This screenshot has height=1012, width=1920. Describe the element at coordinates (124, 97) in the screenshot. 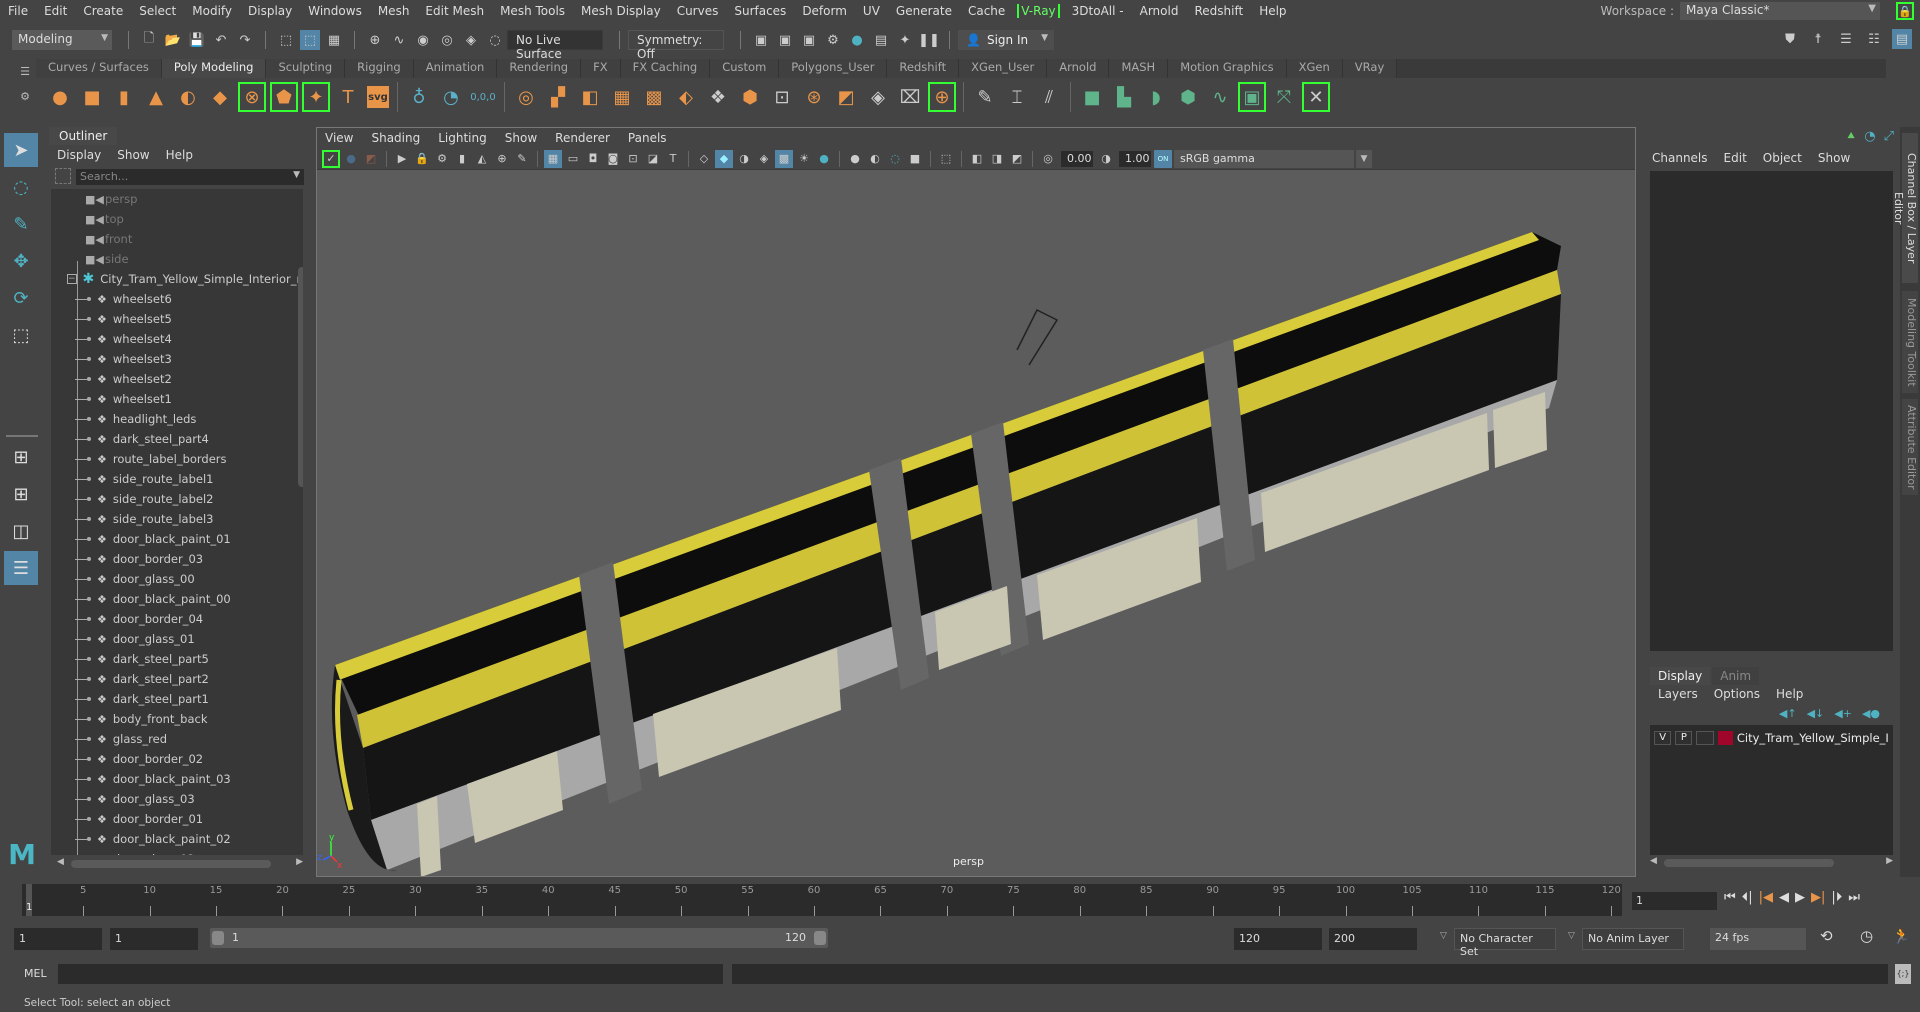

I see `poly-cylinder-icon: ▮` at that location.